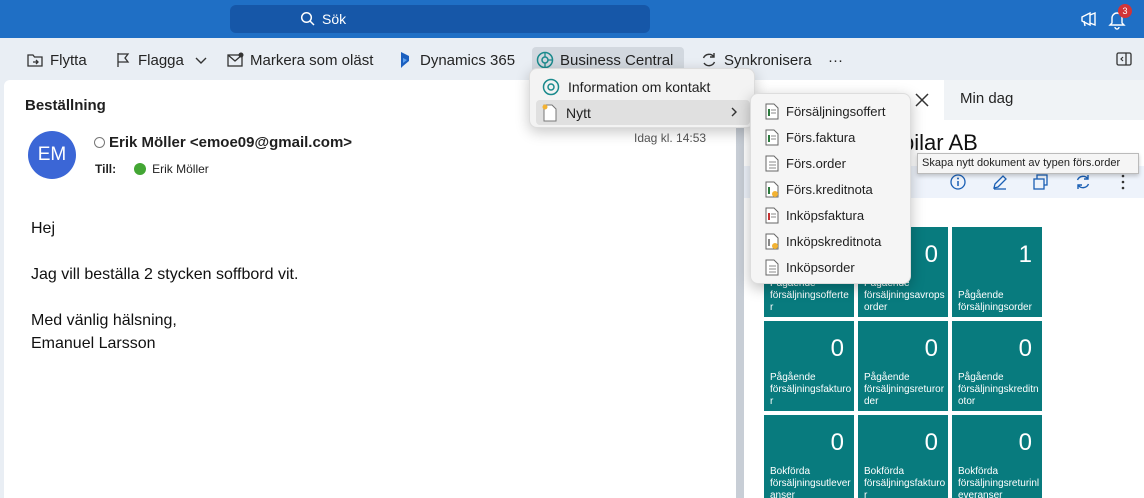 Image resolution: width=1144 pixels, height=498 pixels. I want to click on sales-order-icon, so click(772, 163).